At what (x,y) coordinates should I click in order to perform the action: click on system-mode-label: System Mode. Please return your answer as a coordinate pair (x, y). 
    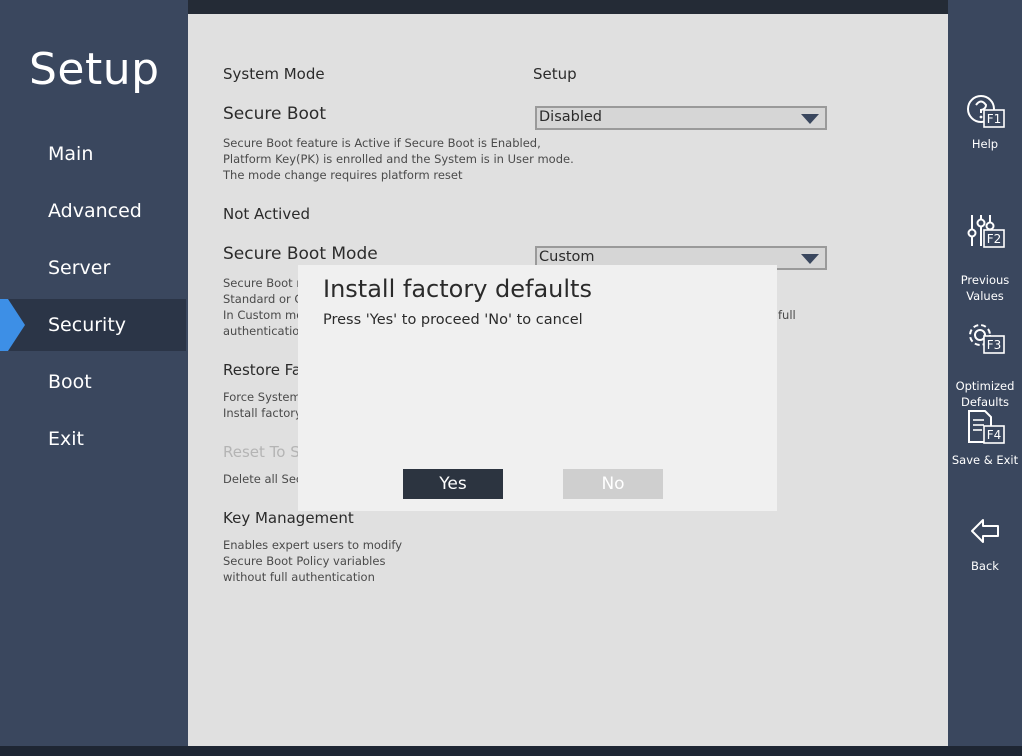
    Looking at the image, I should click on (274, 74).